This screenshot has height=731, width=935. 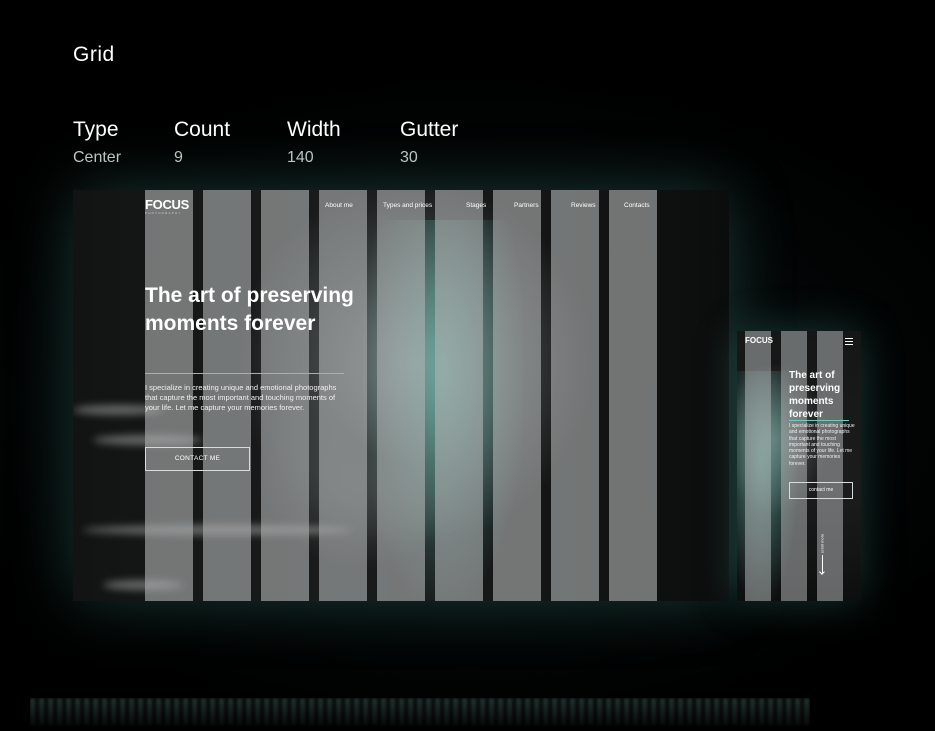 What do you see at coordinates (822, 552) in the screenshot?
I see `scroll-more-indicator: scroll more` at bounding box center [822, 552].